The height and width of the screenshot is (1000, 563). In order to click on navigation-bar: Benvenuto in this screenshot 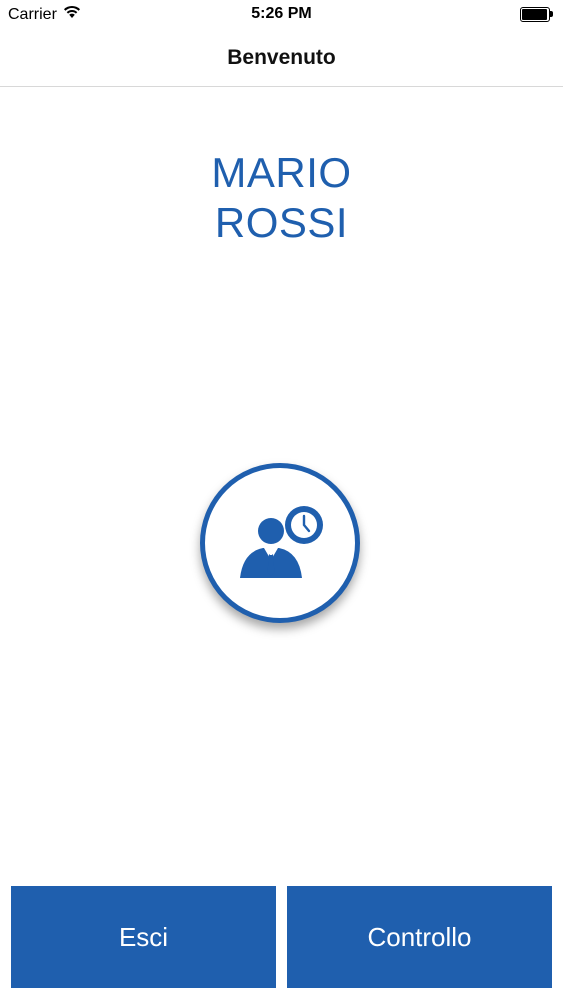, I will do `click(281, 58)`.